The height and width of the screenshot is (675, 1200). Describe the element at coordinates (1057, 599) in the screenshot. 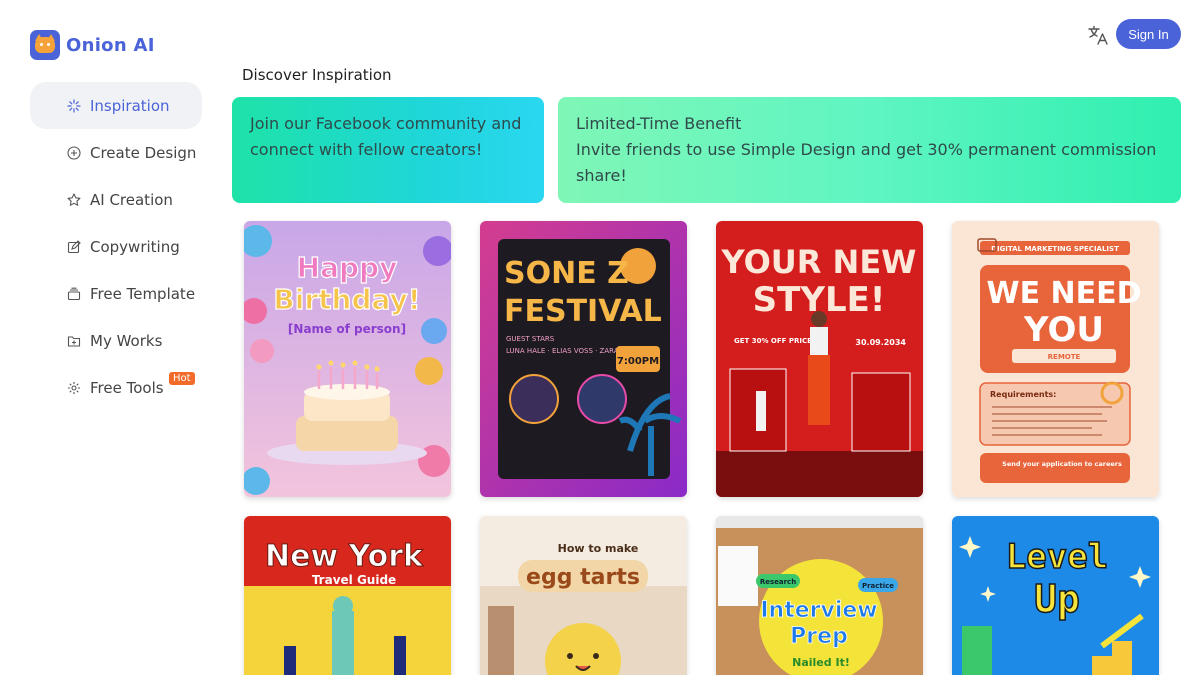

I see `levelup-title-line2: Up` at that location.